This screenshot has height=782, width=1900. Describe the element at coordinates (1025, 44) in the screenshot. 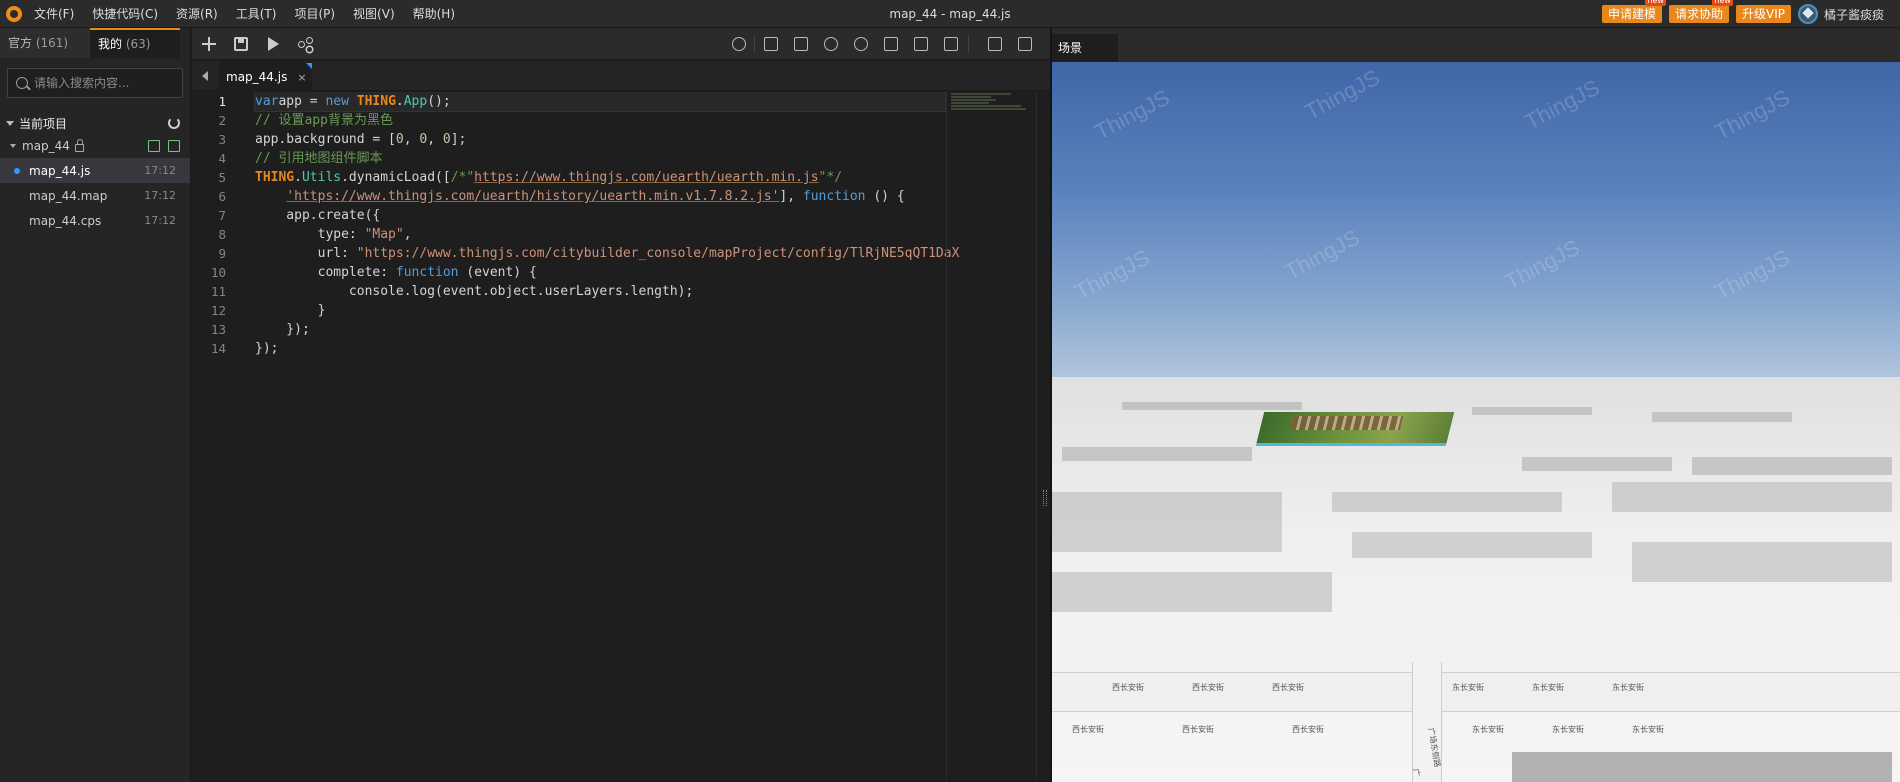

I see `settings-sliders-icon` at that location.